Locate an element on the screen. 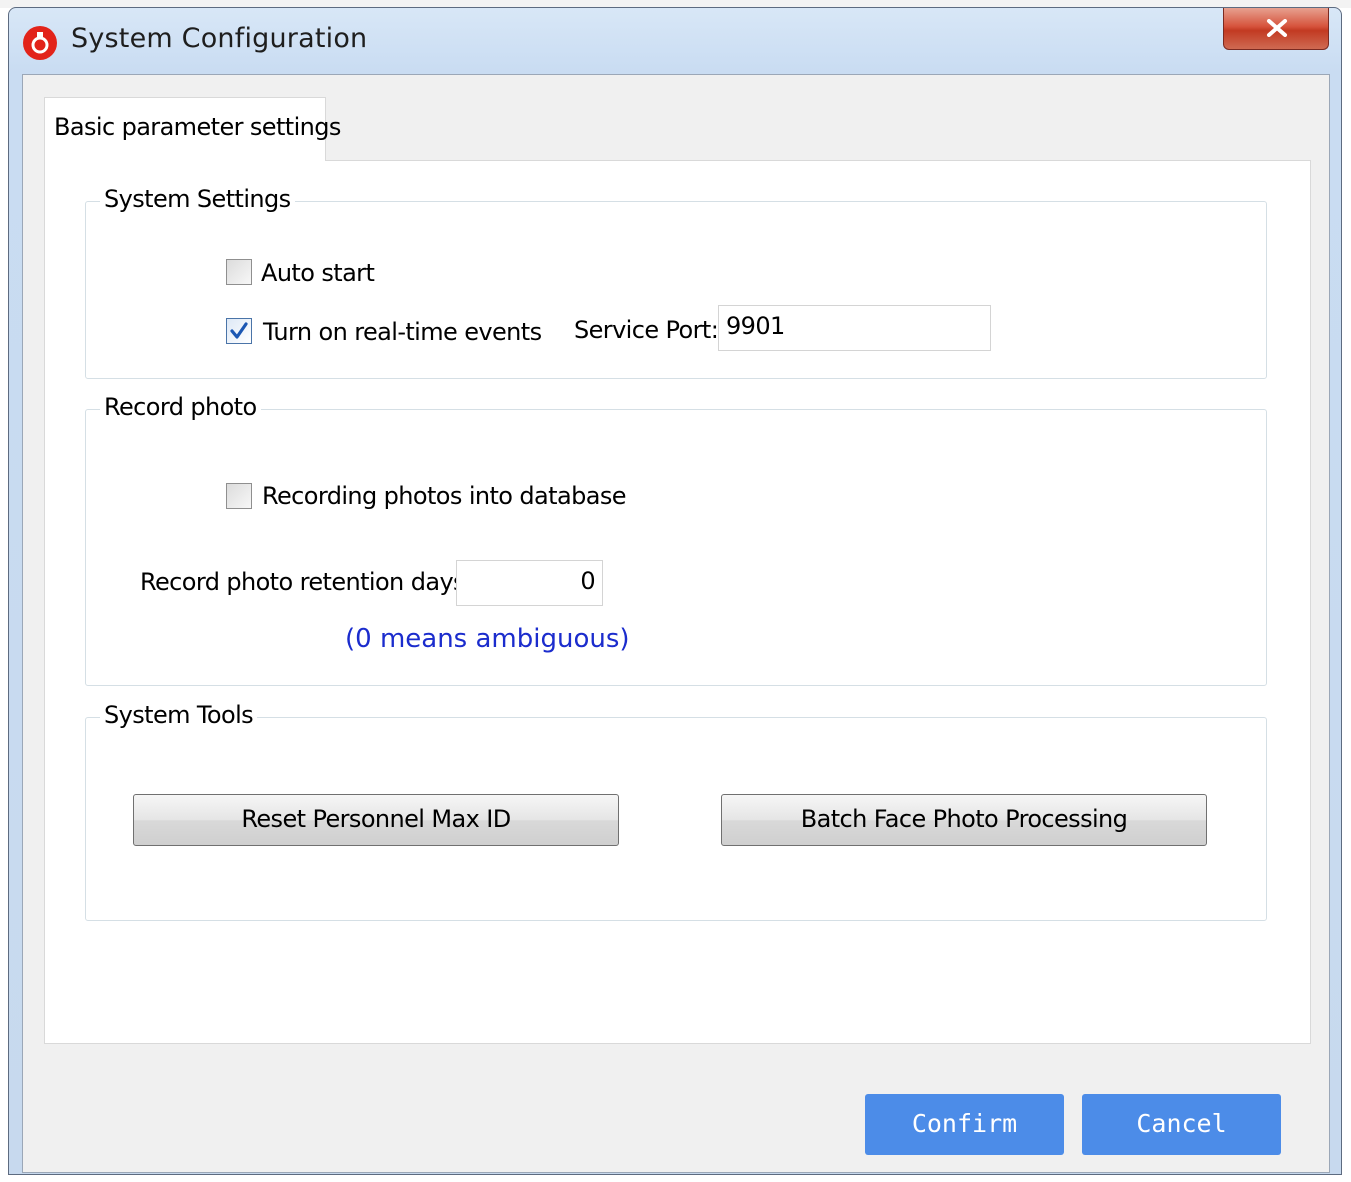  title-bar: System Configuration is located at coordinates (675, 41).